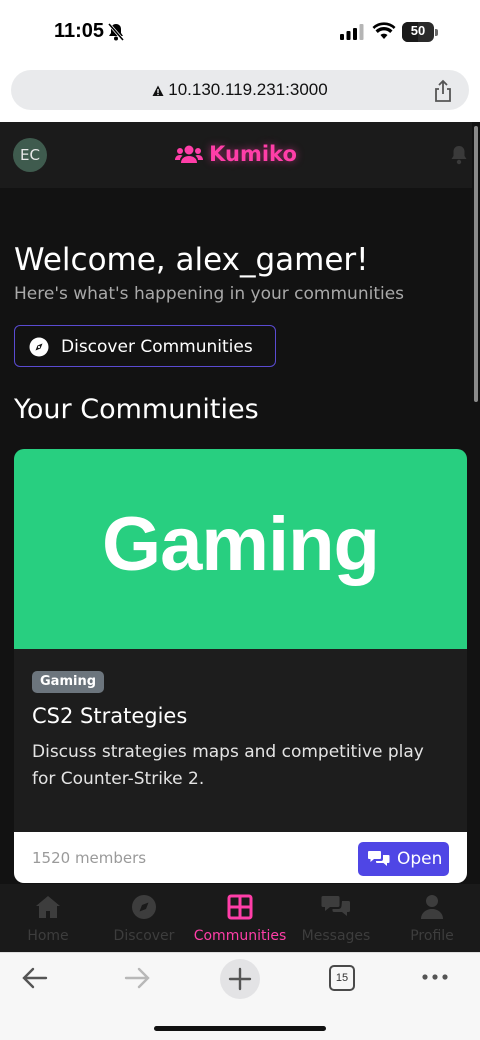 Image resolution: width=480 pixels, height=1040 pixels. I want to click on scrollbar, so click(476, 264).